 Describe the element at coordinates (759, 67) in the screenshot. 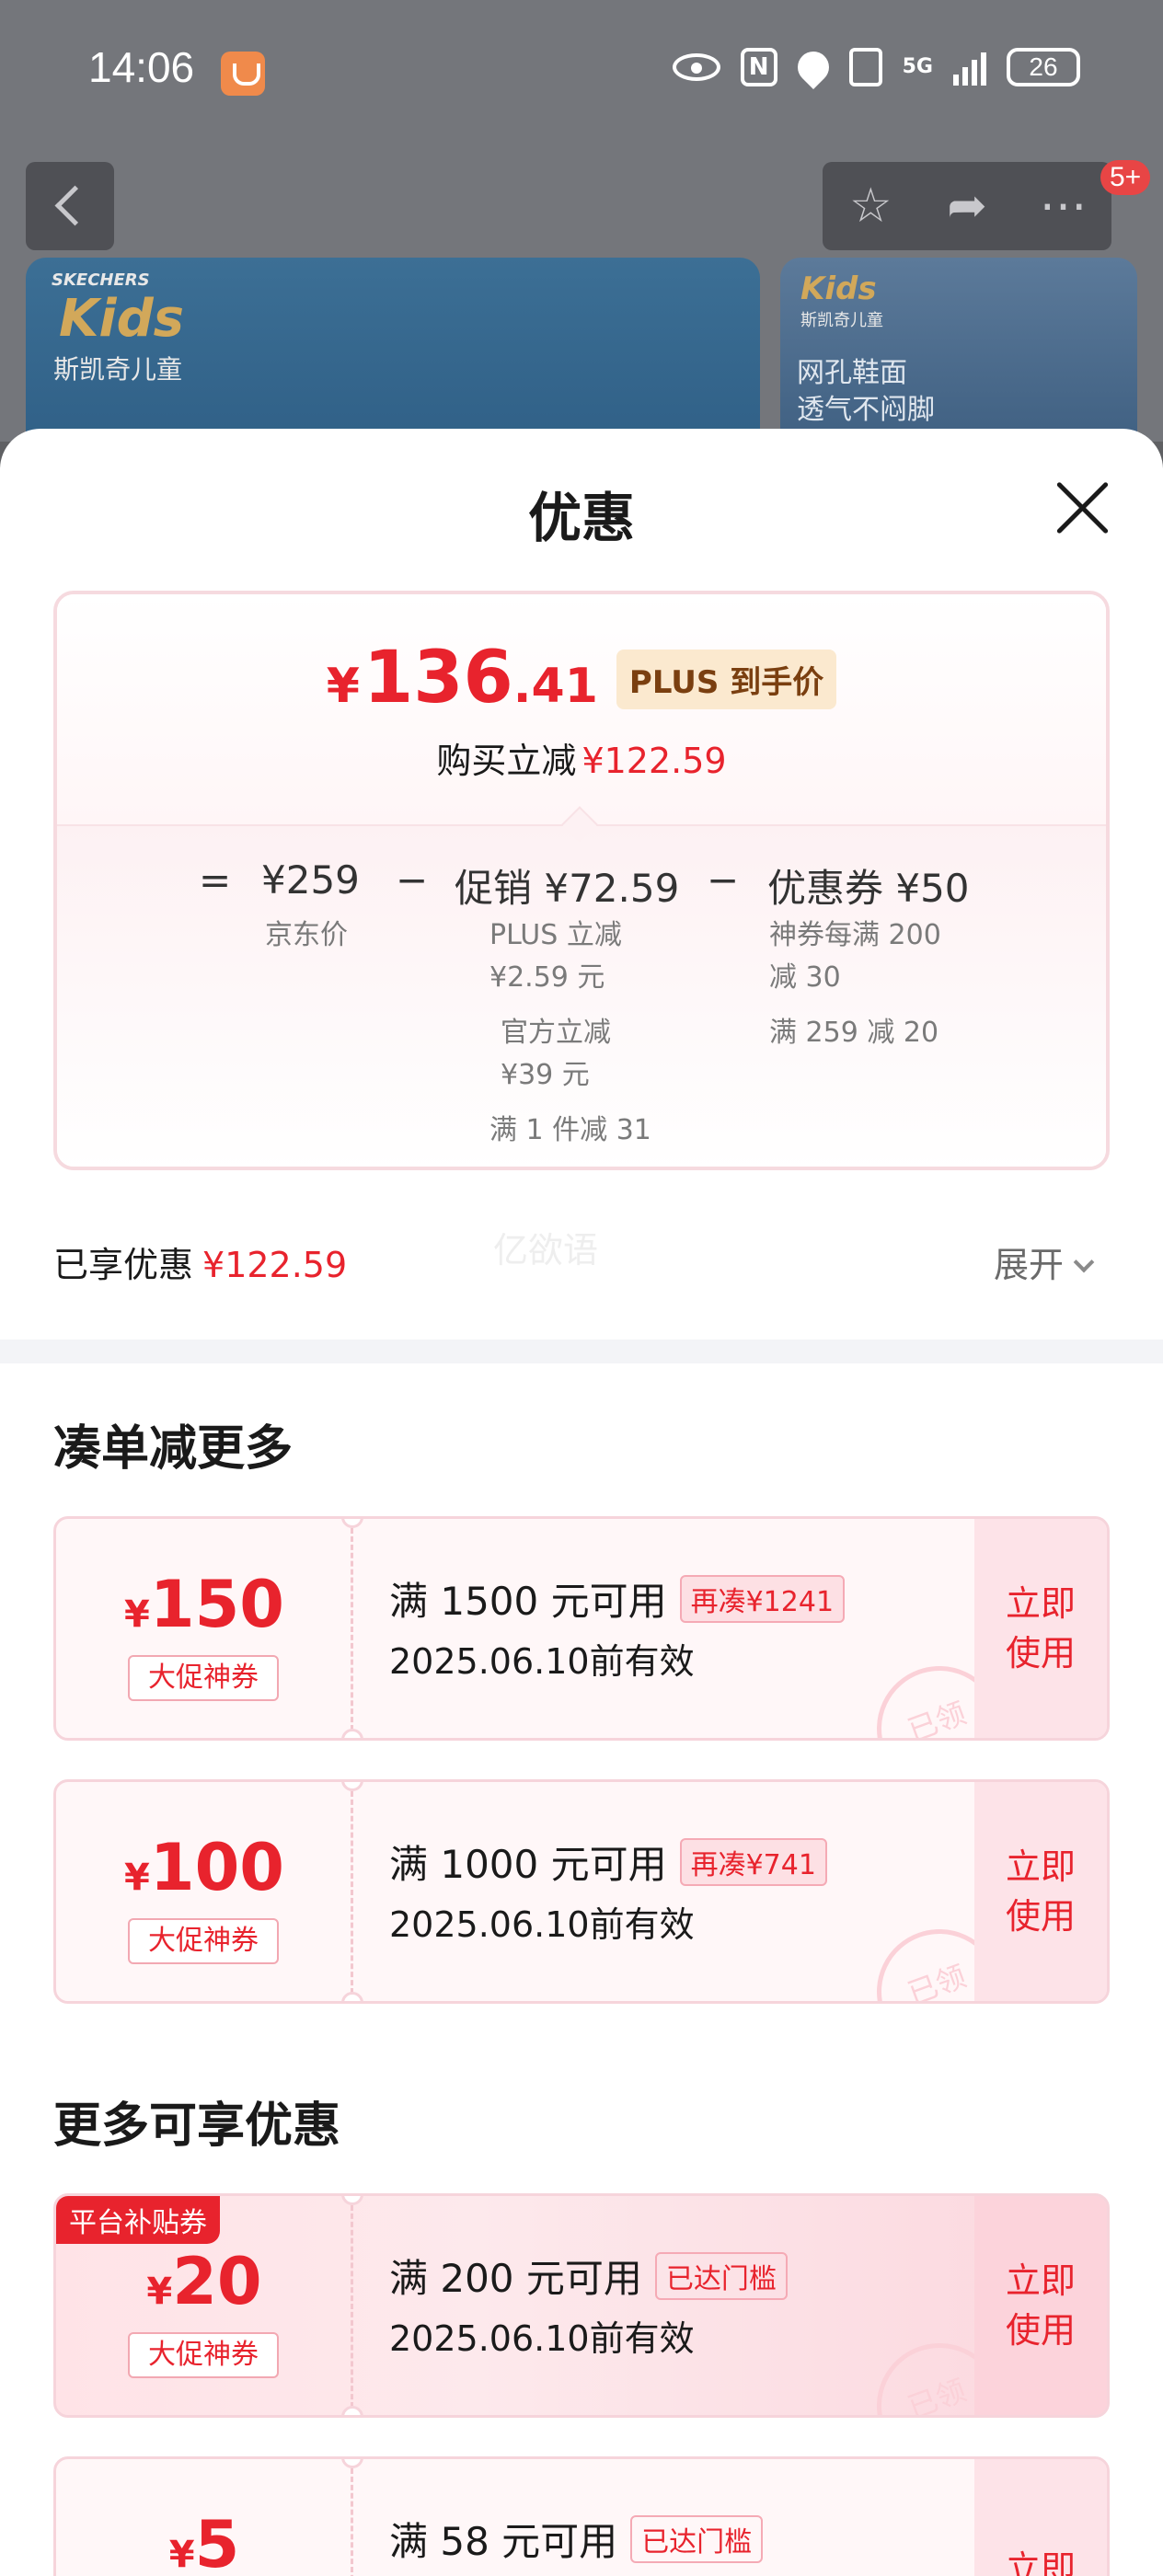

I see `nfc-icon: N` at that location.